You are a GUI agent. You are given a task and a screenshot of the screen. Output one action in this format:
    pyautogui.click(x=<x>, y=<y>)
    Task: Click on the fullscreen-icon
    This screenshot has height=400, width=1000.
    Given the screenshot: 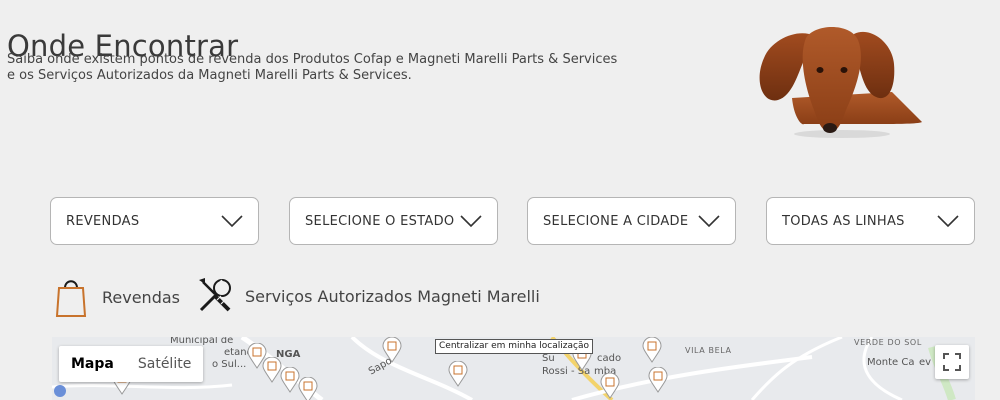 What is the action you would take?
    pyautogui.click(x=952, y=362)
    